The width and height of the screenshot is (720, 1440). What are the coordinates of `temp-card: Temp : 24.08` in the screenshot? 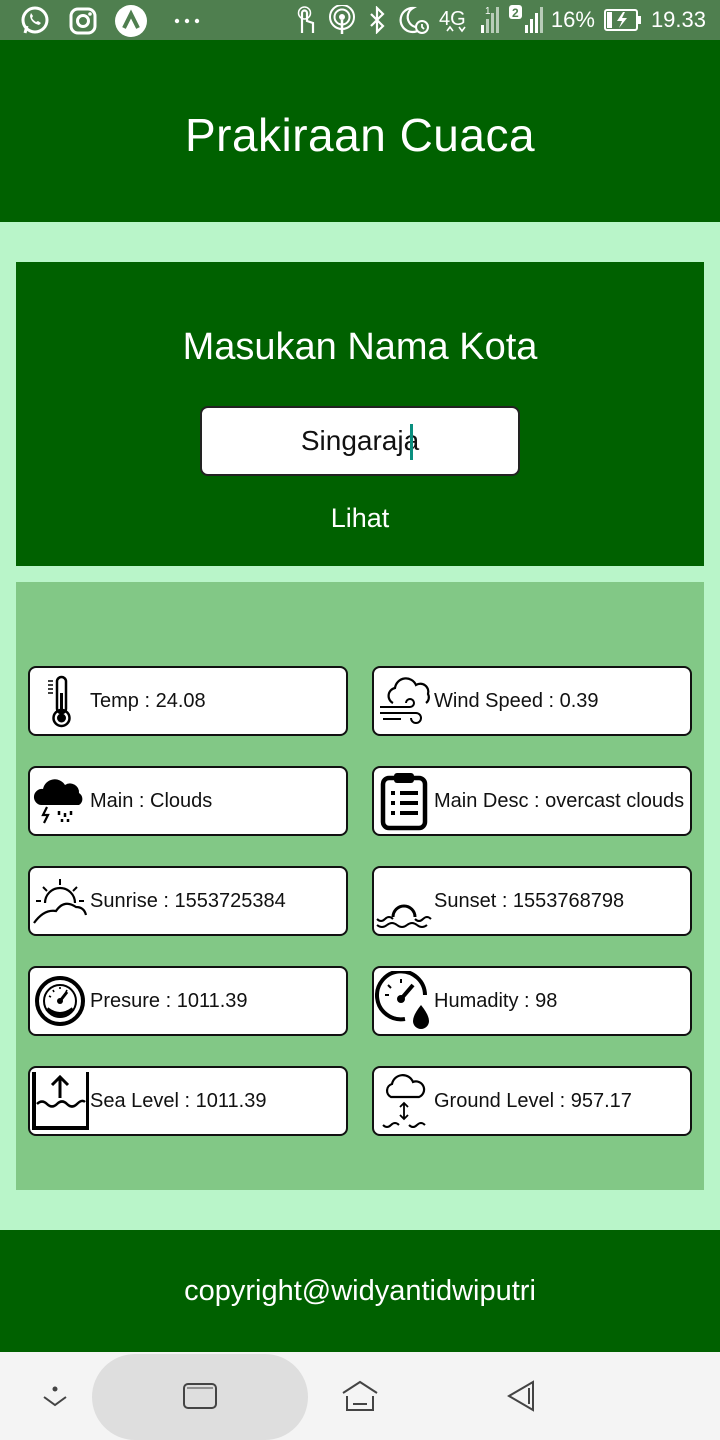 It's located at (188, 701).